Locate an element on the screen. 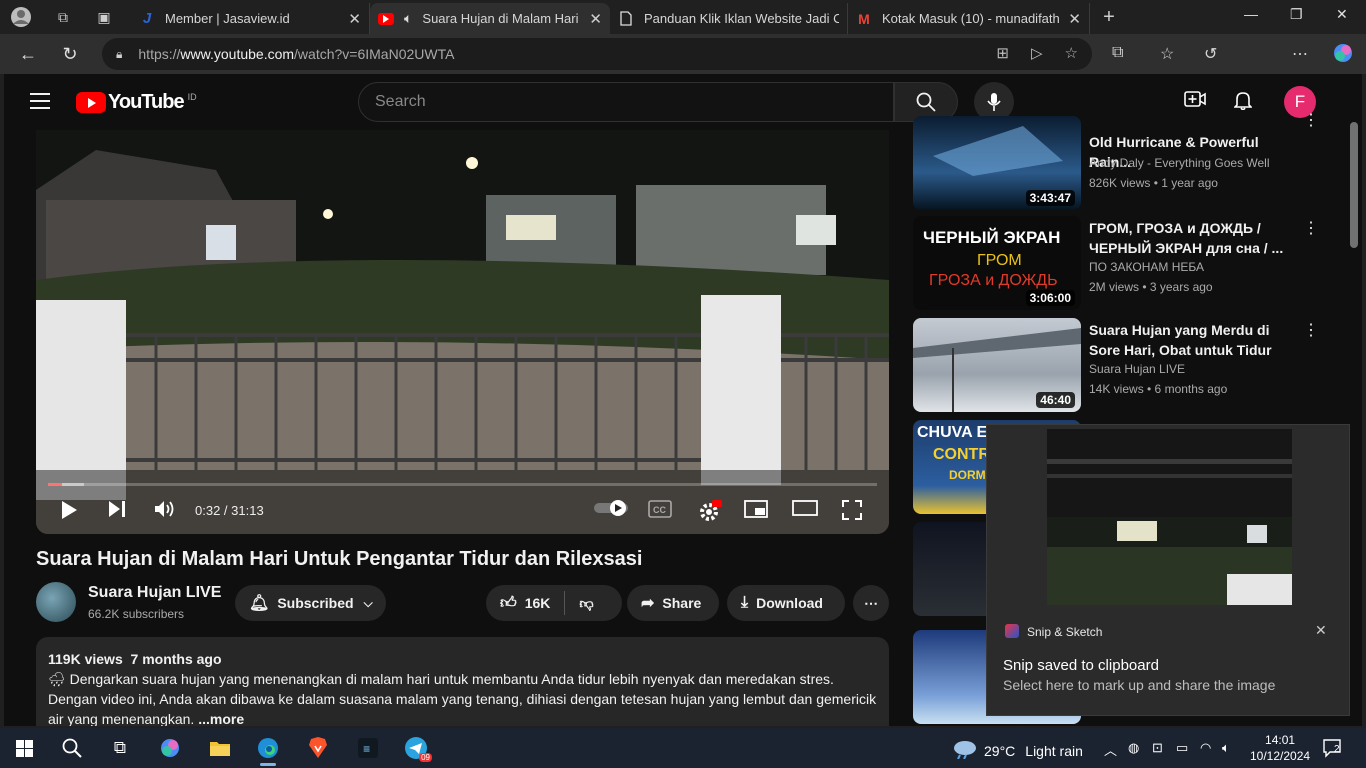 The width and height of the screenshot is (1366, 768). video-thumbnail: 3:43:47 is located at coordinates (997, 163).